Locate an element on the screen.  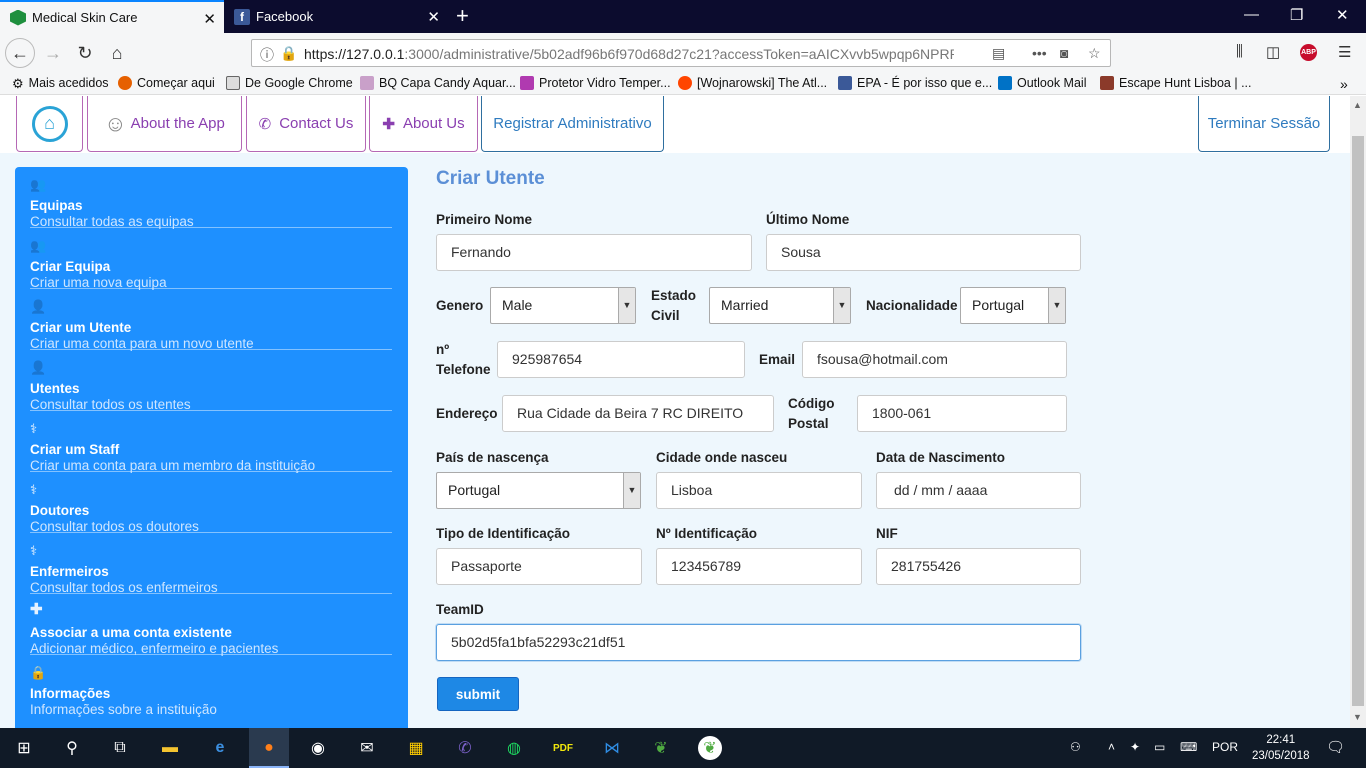
library-icon: ⫼ is located at coordinates (1239, 51).